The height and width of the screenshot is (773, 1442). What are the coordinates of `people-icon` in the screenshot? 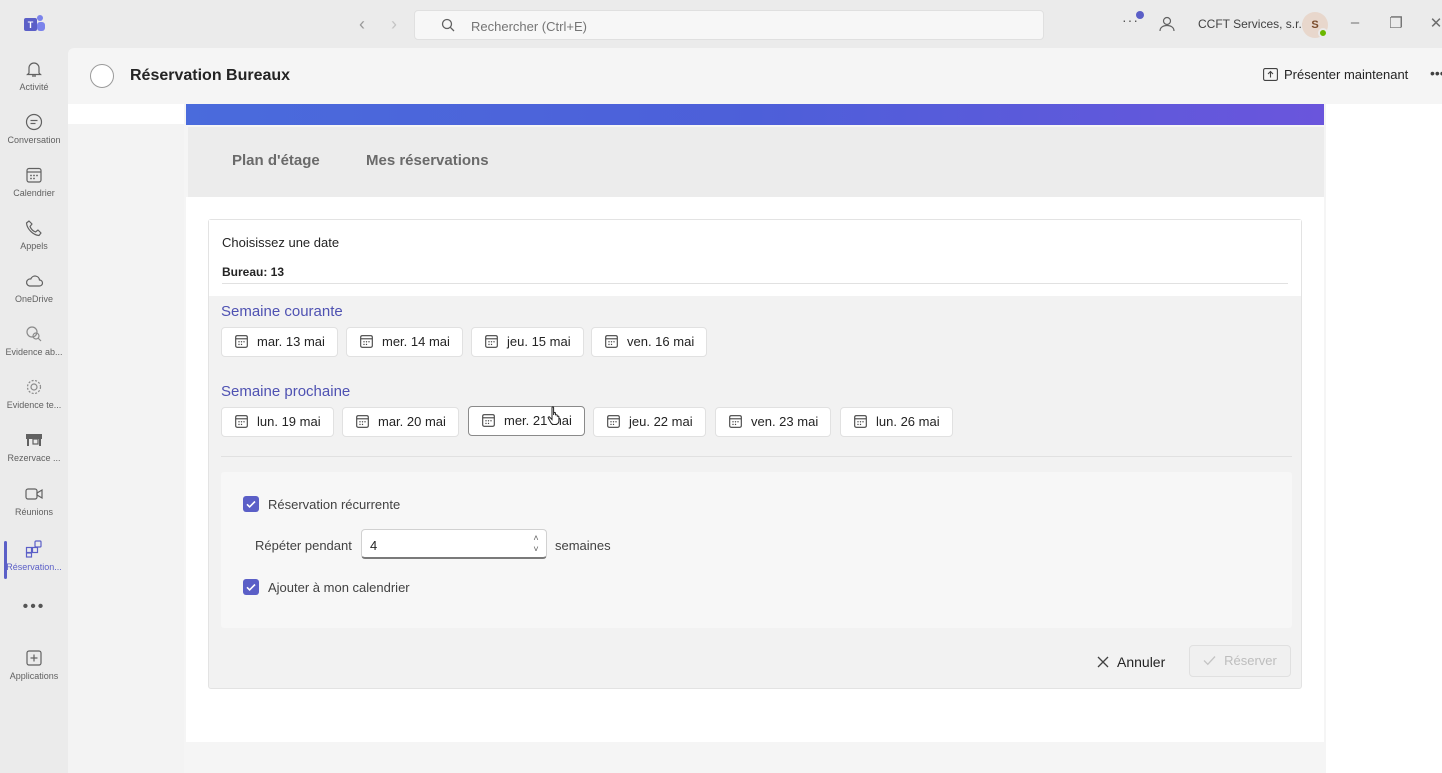 It's located at (1167, 24).